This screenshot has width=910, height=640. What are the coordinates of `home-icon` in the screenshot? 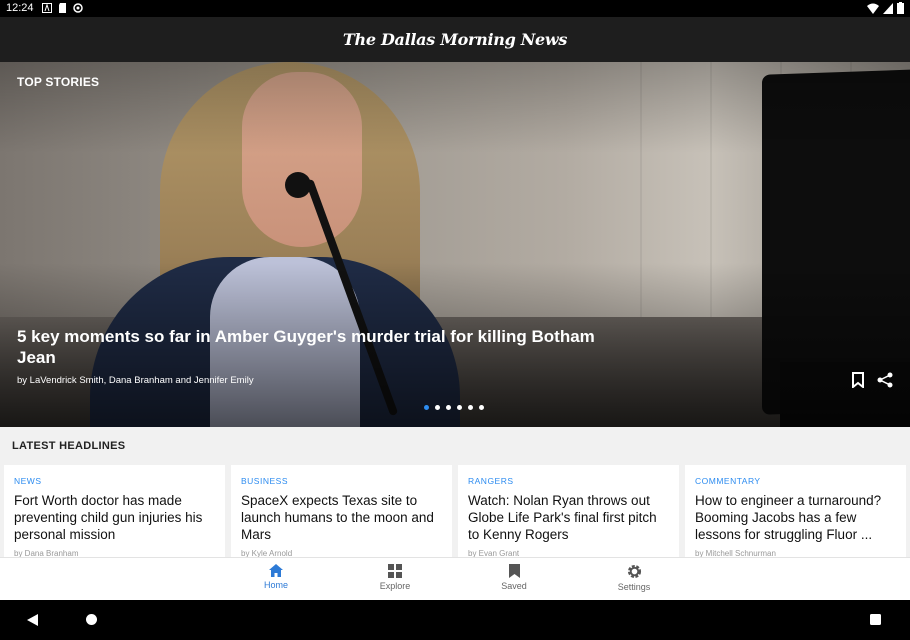 It's located at (276, 570).